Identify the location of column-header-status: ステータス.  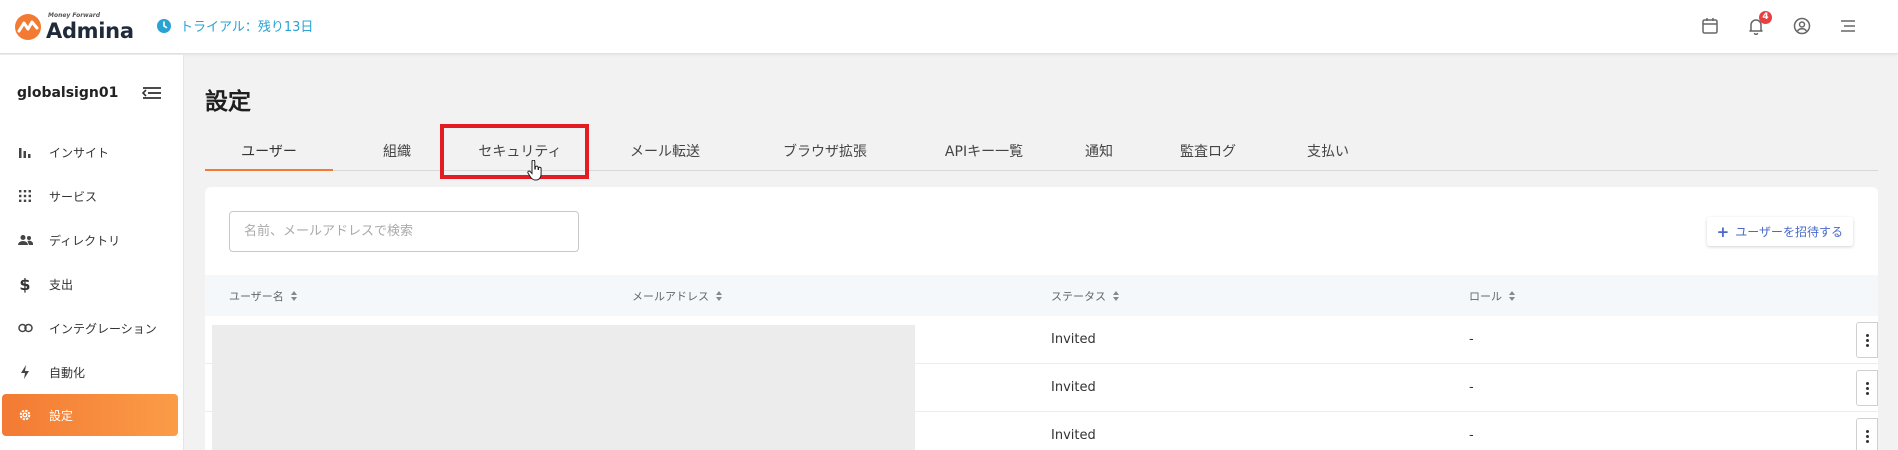
(1085, 296).